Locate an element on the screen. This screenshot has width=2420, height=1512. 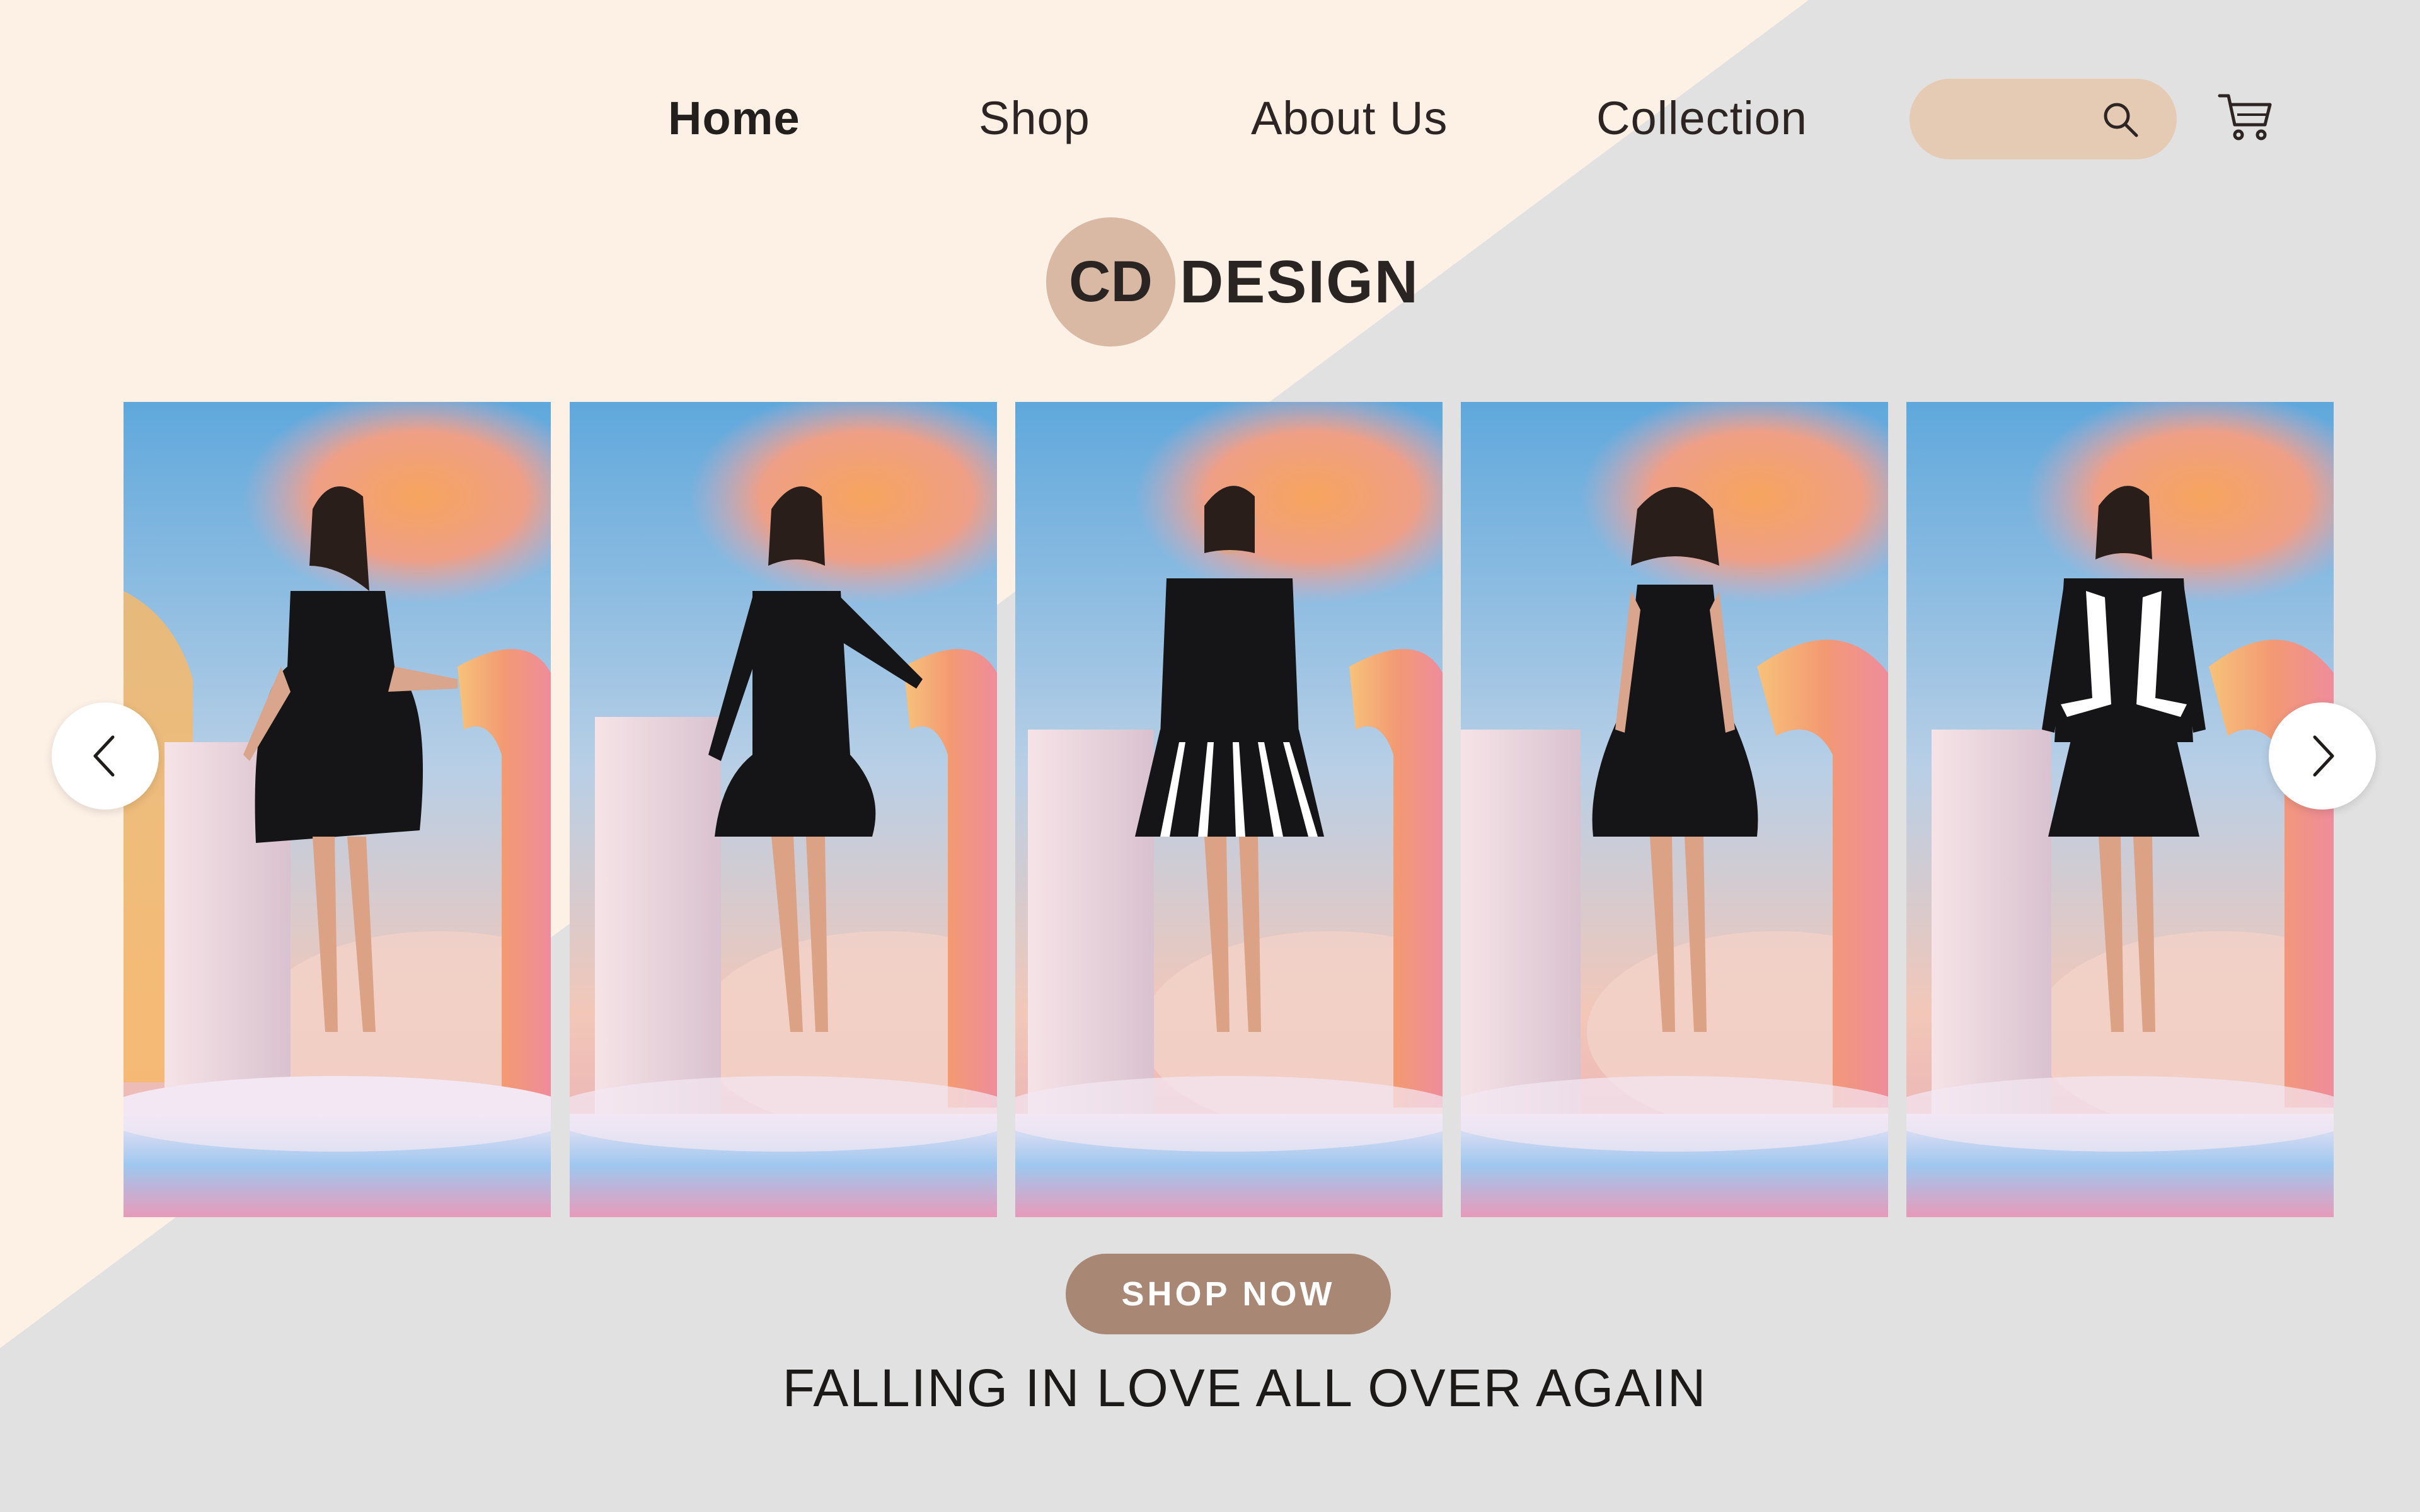
carousel-prev-button is located at coordinates (106, 756).